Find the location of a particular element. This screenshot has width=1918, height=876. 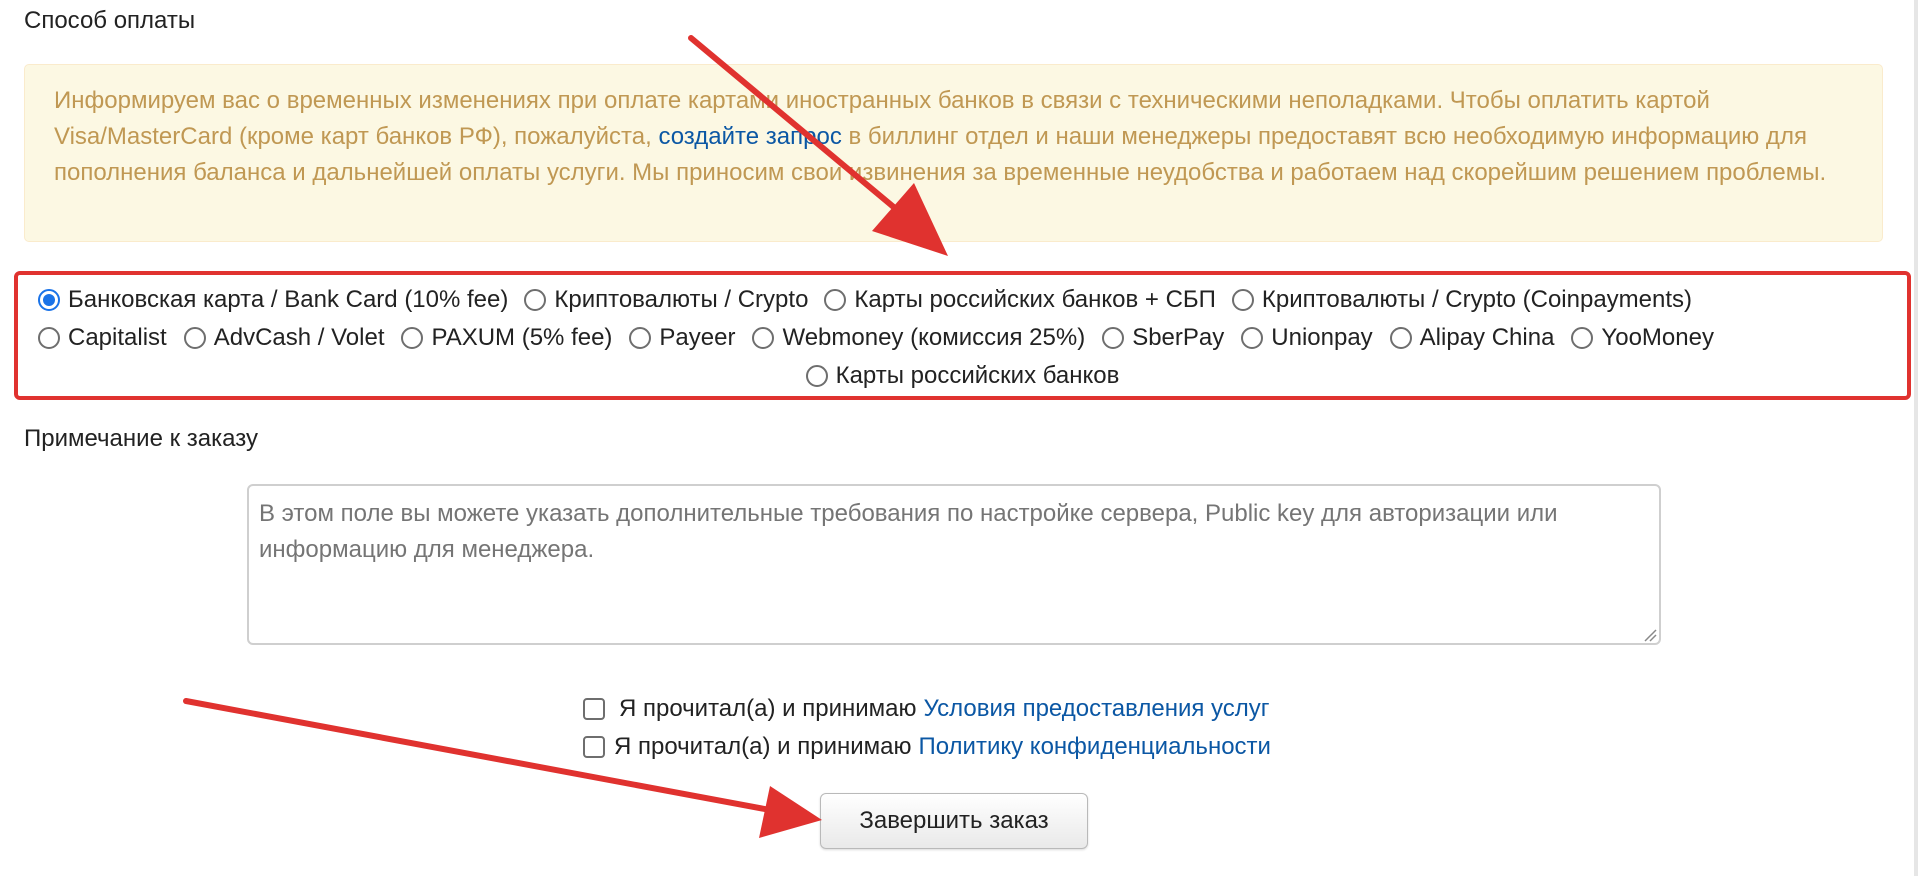

payment-option-label: Payeer is located at coordinates (697, 337).